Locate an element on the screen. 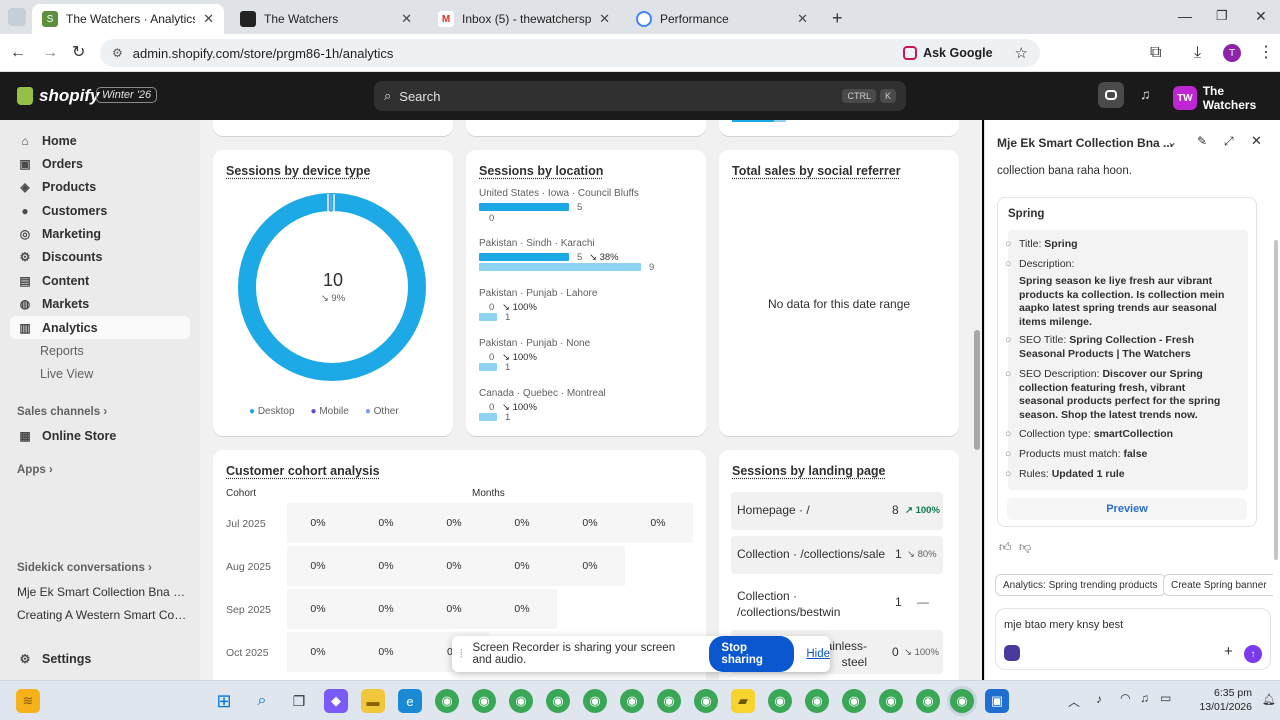  sidebar-item-live-view: Live View is located at coordinates (100, 373).